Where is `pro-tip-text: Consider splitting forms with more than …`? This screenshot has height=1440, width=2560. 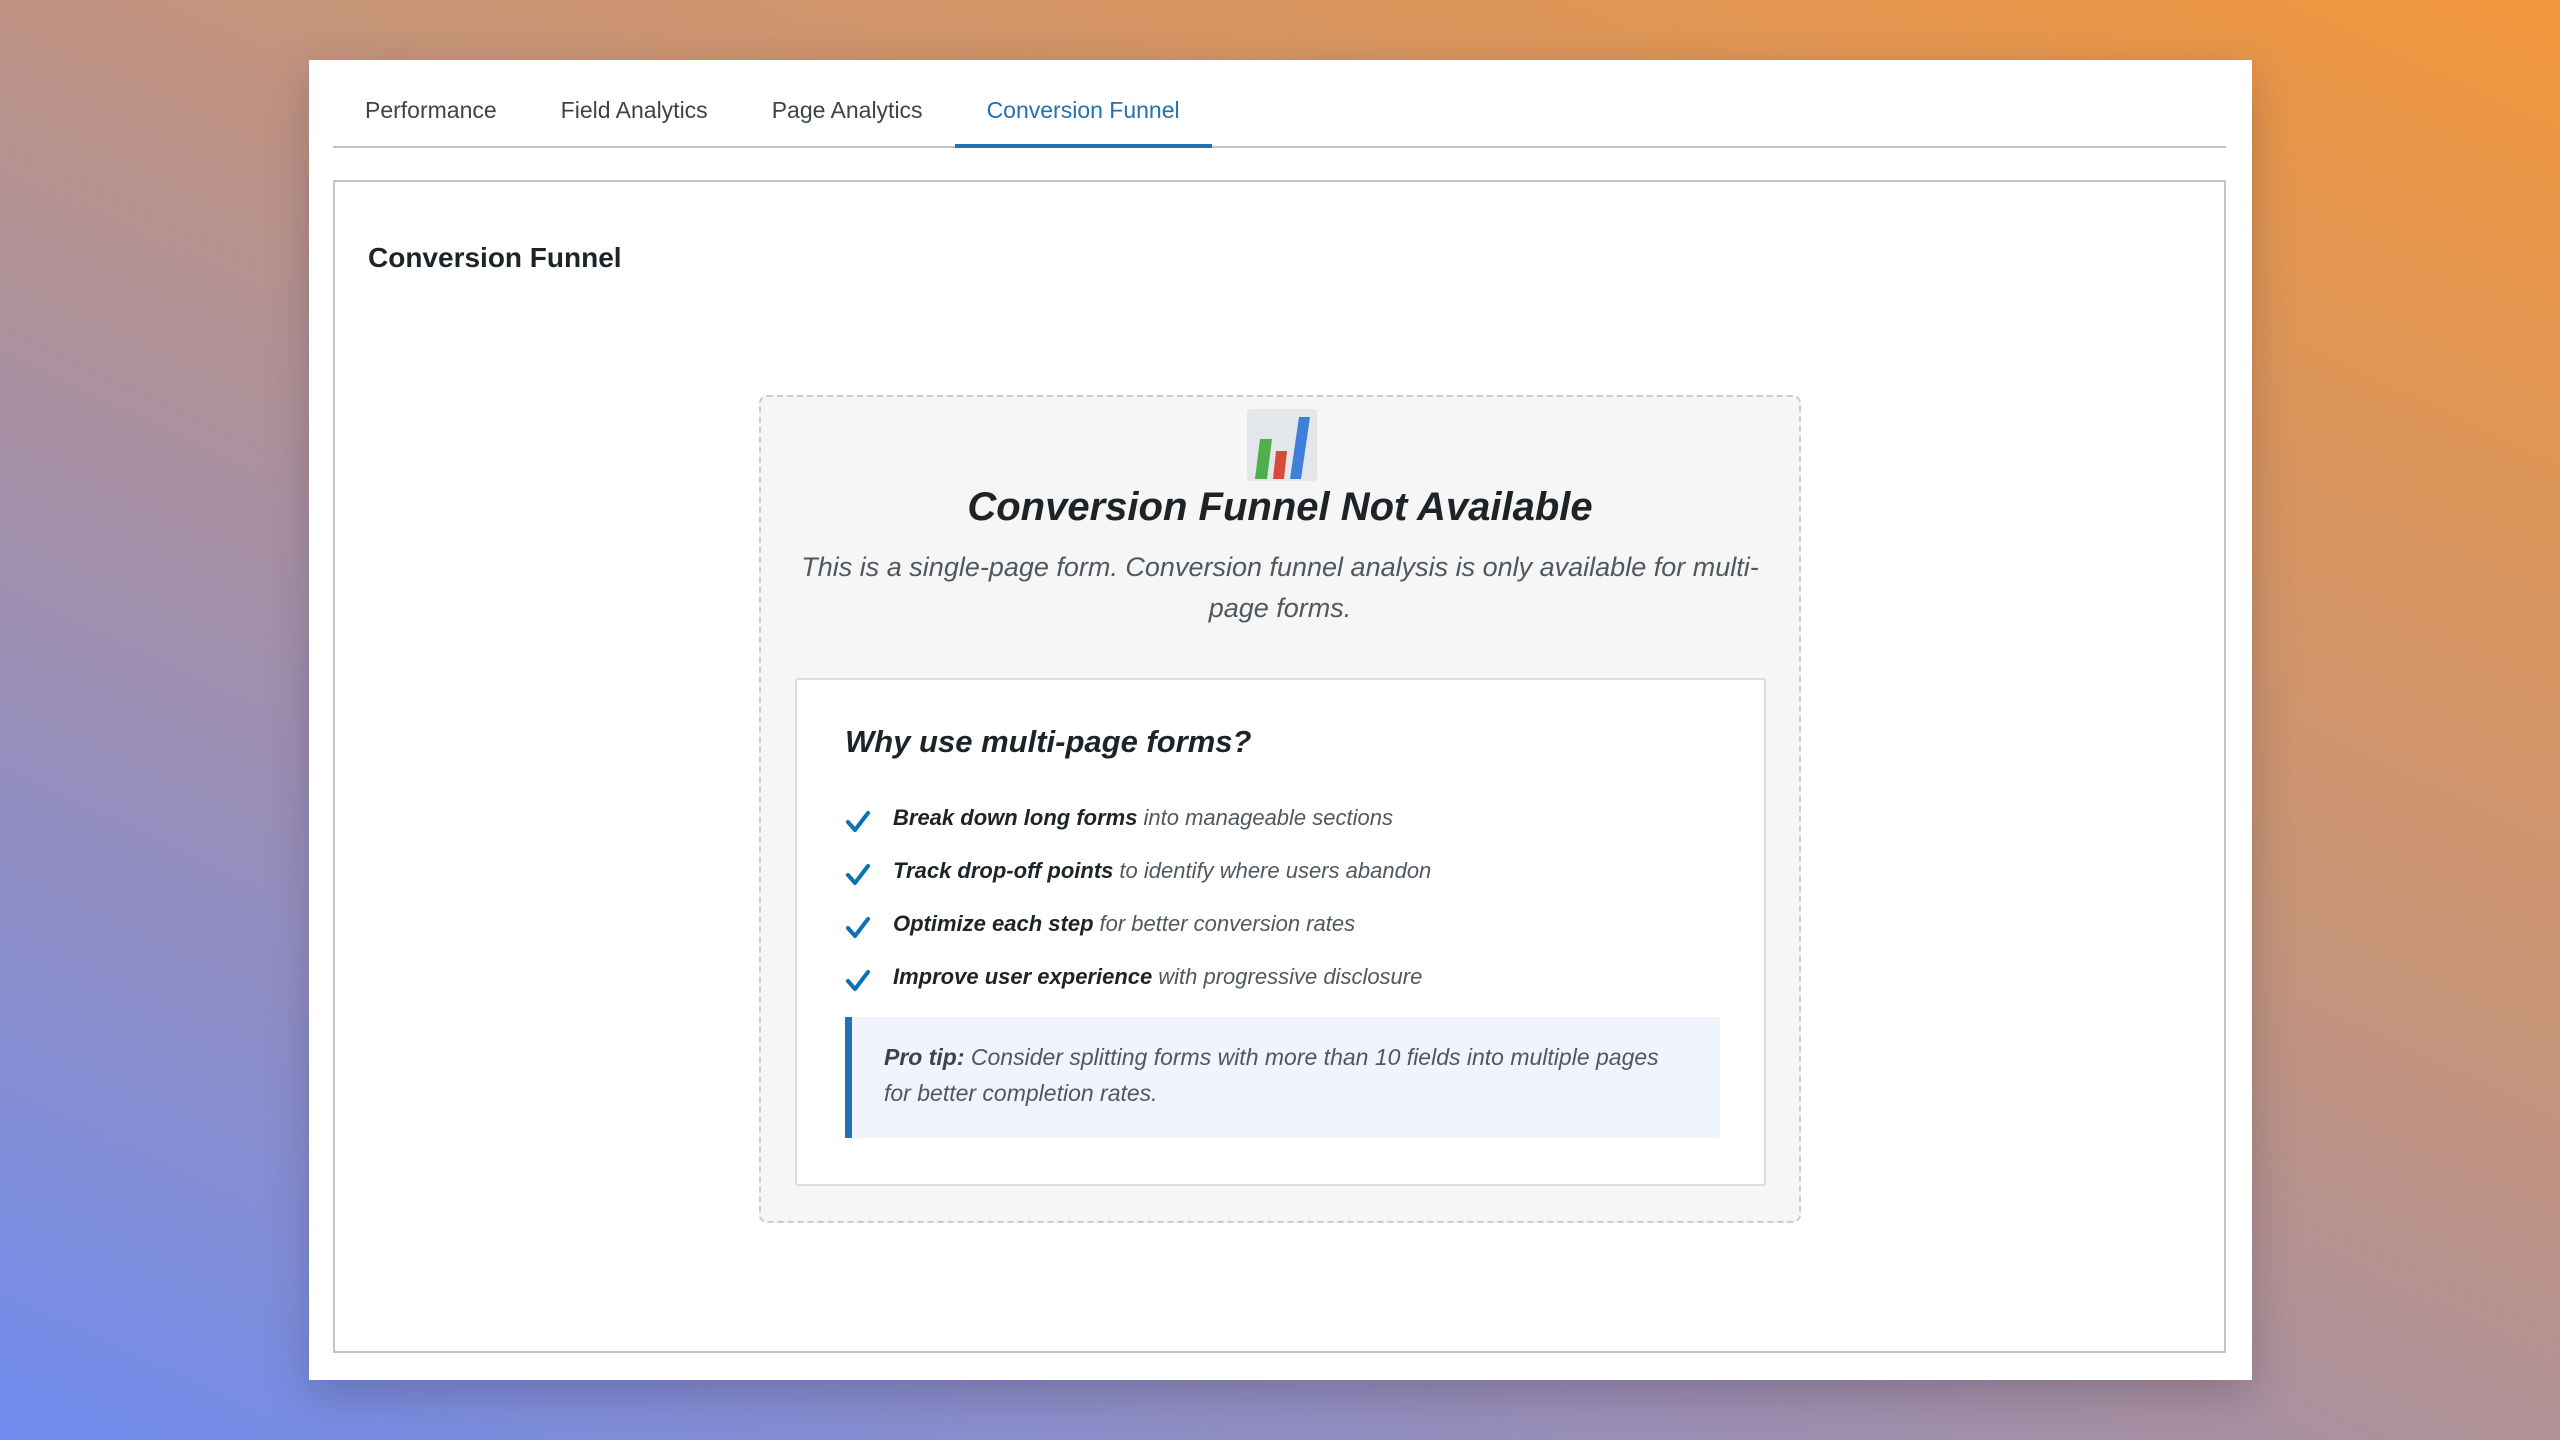 pro-tip-text: Consider splitting forms with more than … is located at coordinates (1271, 1075).